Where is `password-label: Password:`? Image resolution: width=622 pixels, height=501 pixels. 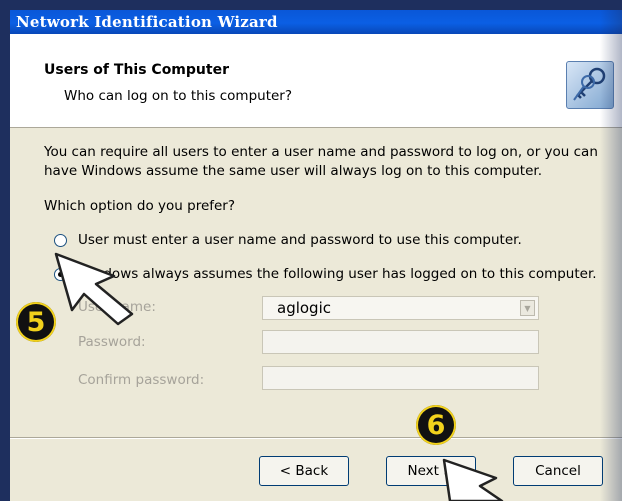
password-label: Password: is located at coordinates (112, 342).